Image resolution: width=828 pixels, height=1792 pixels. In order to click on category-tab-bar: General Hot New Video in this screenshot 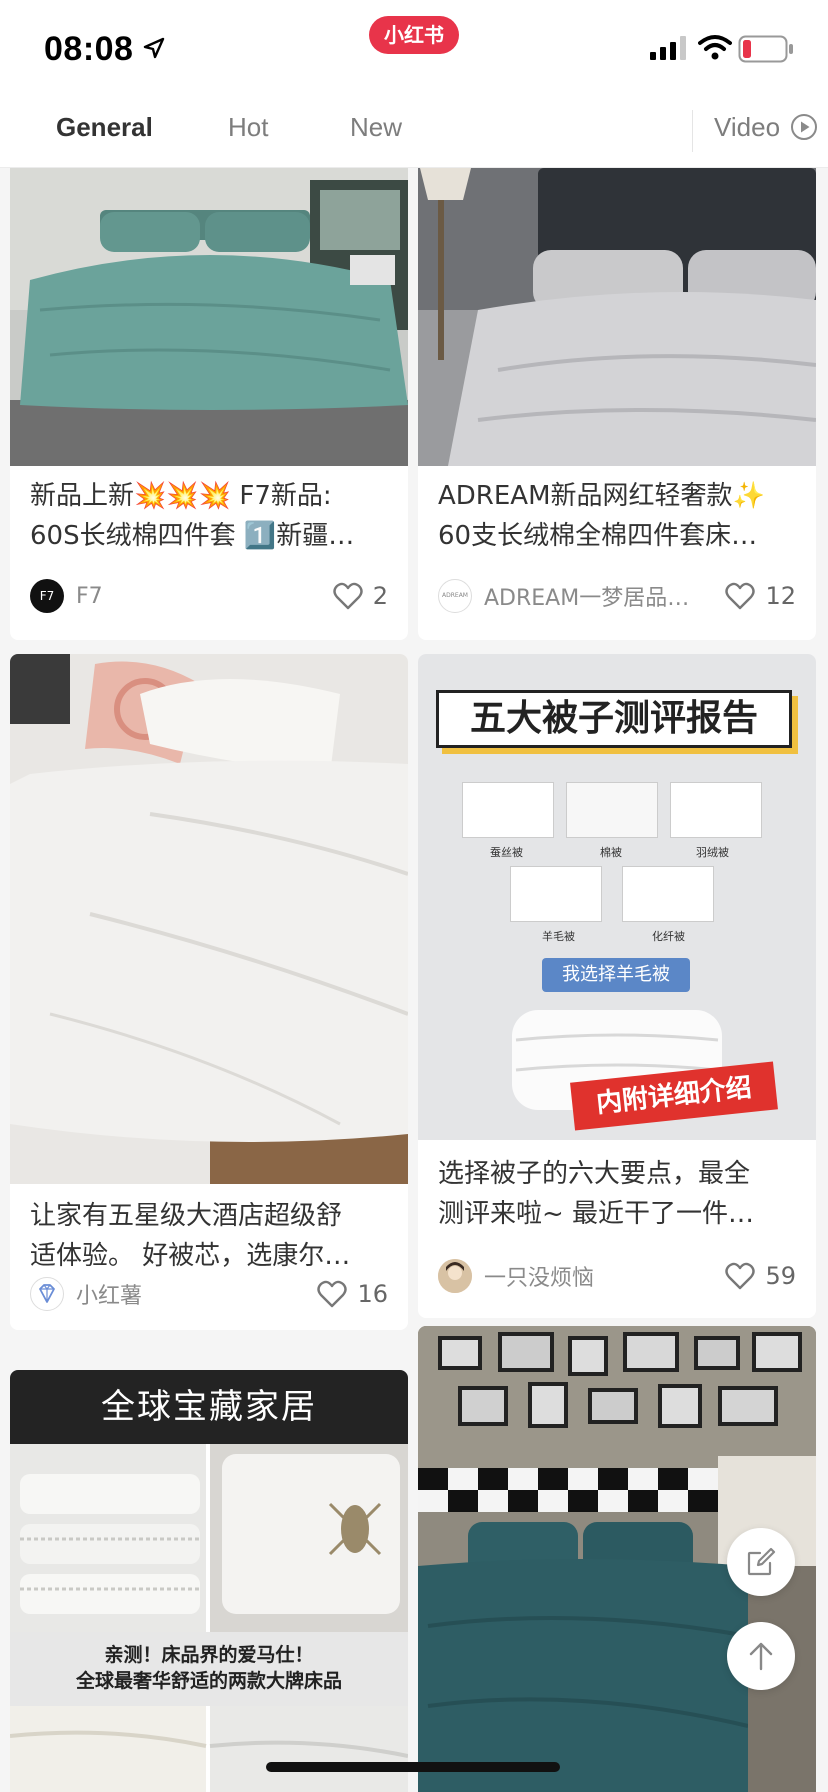, I will do `click(414, 132)`.